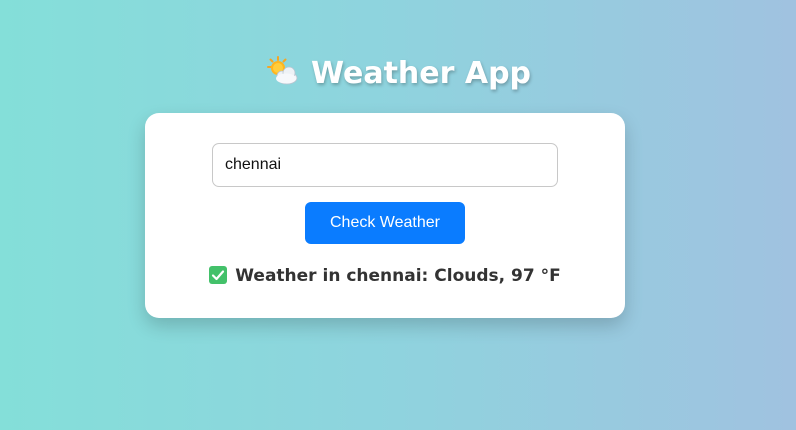 The height and width of the screenshot is (430, 796). I want to click on sun-behind-cloud-icon, so click(282, 72).